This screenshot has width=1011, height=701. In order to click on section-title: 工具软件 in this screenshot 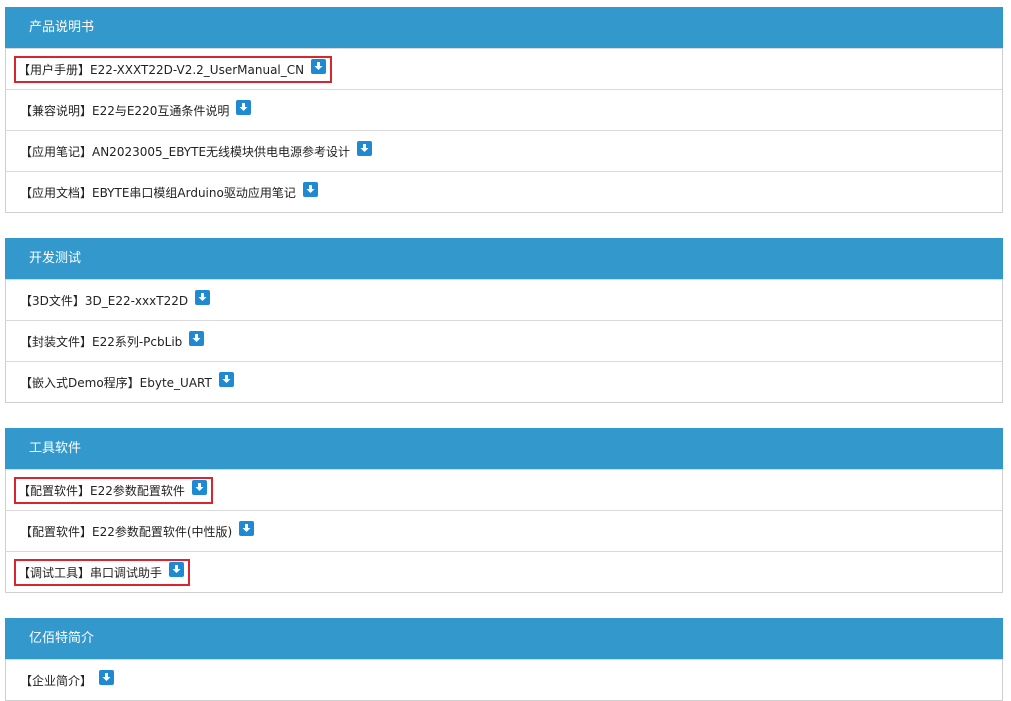, I will do `click(504, 448)`.